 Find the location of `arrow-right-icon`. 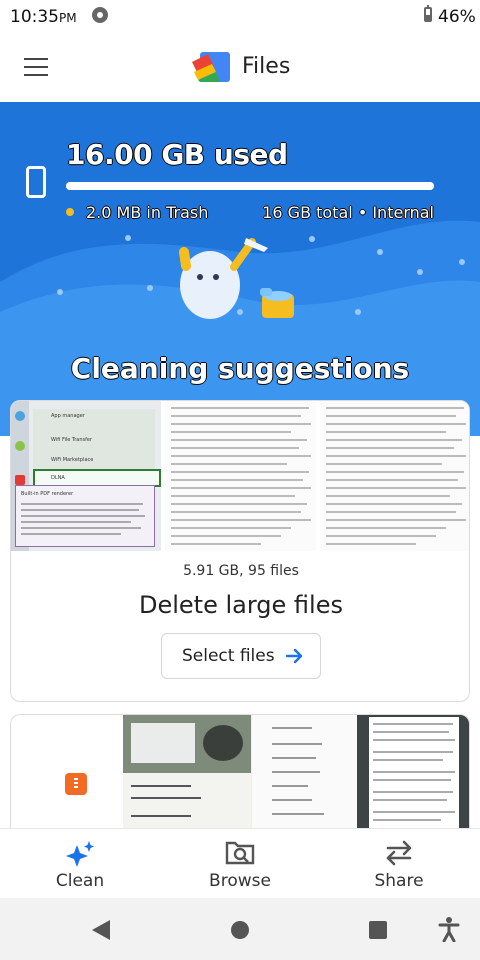

arrow-right-icon is located at coordinates (294, 656).